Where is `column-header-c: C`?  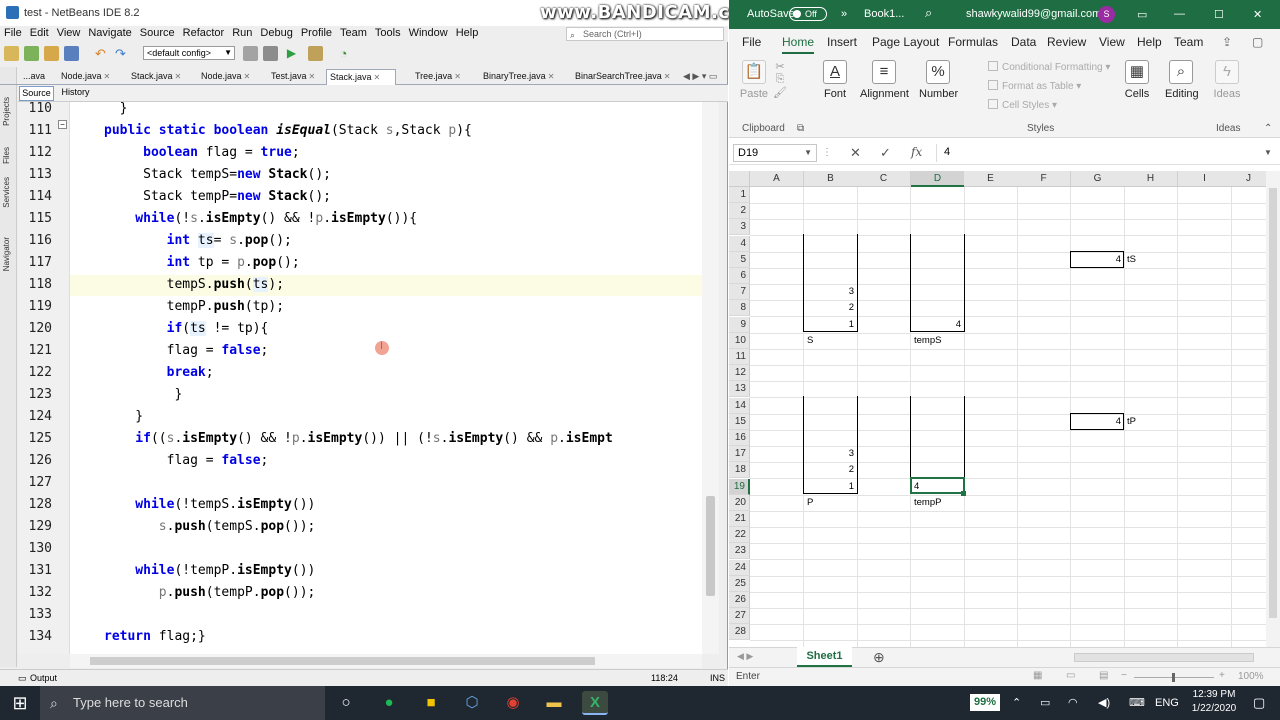 column-header-c: C is located at coordinates (884, 179).